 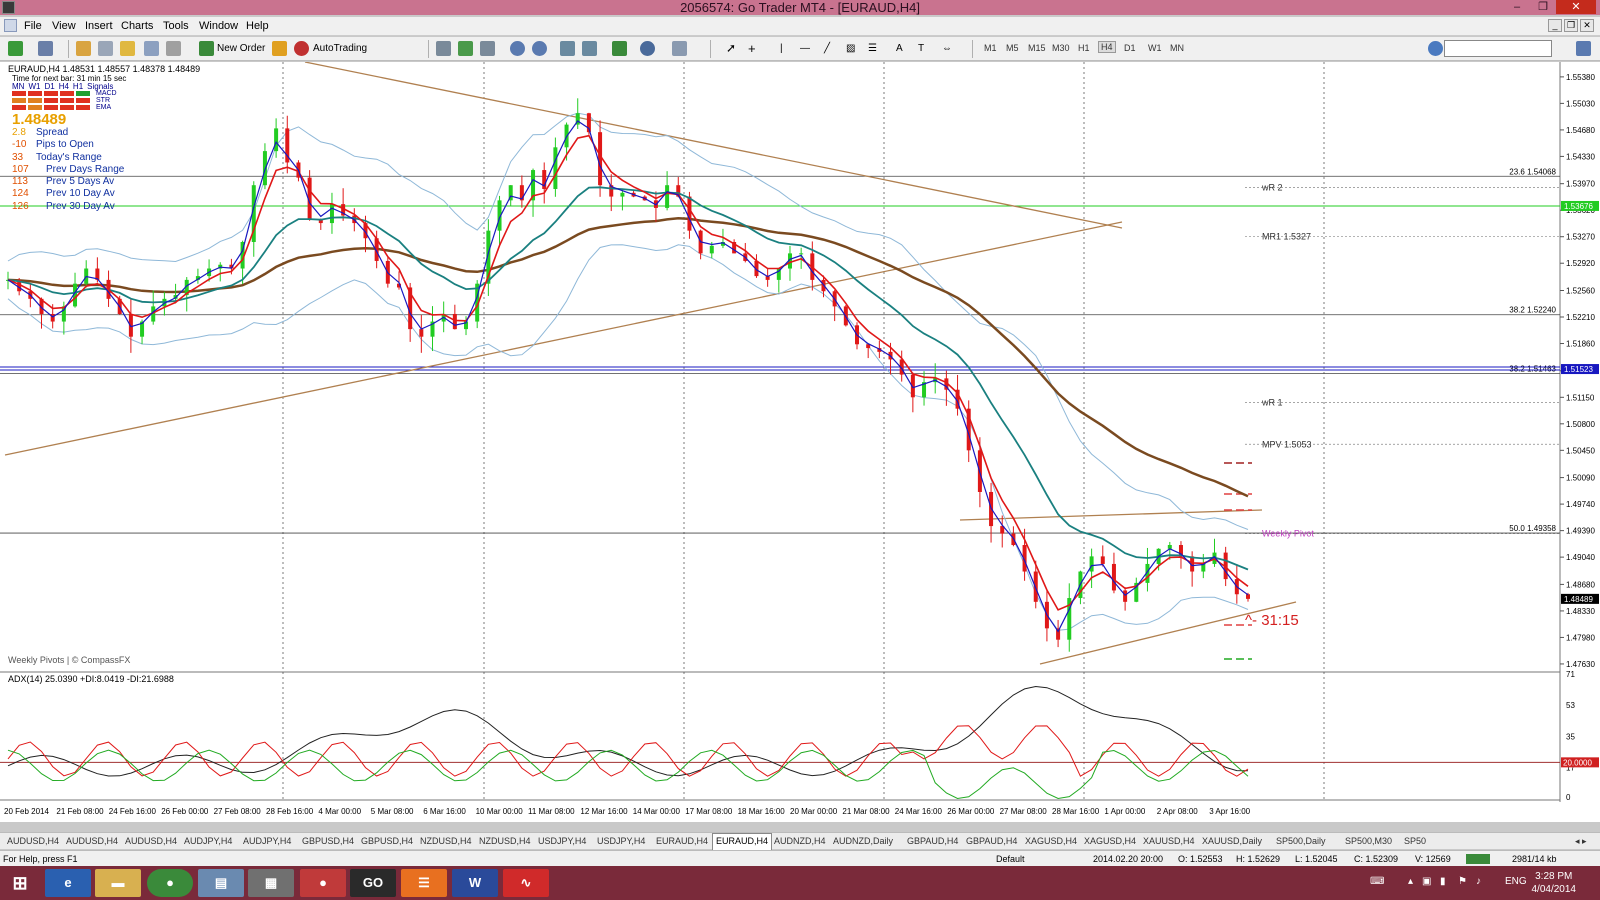 I want to click on community-icon, so click(x=1435, y=48).